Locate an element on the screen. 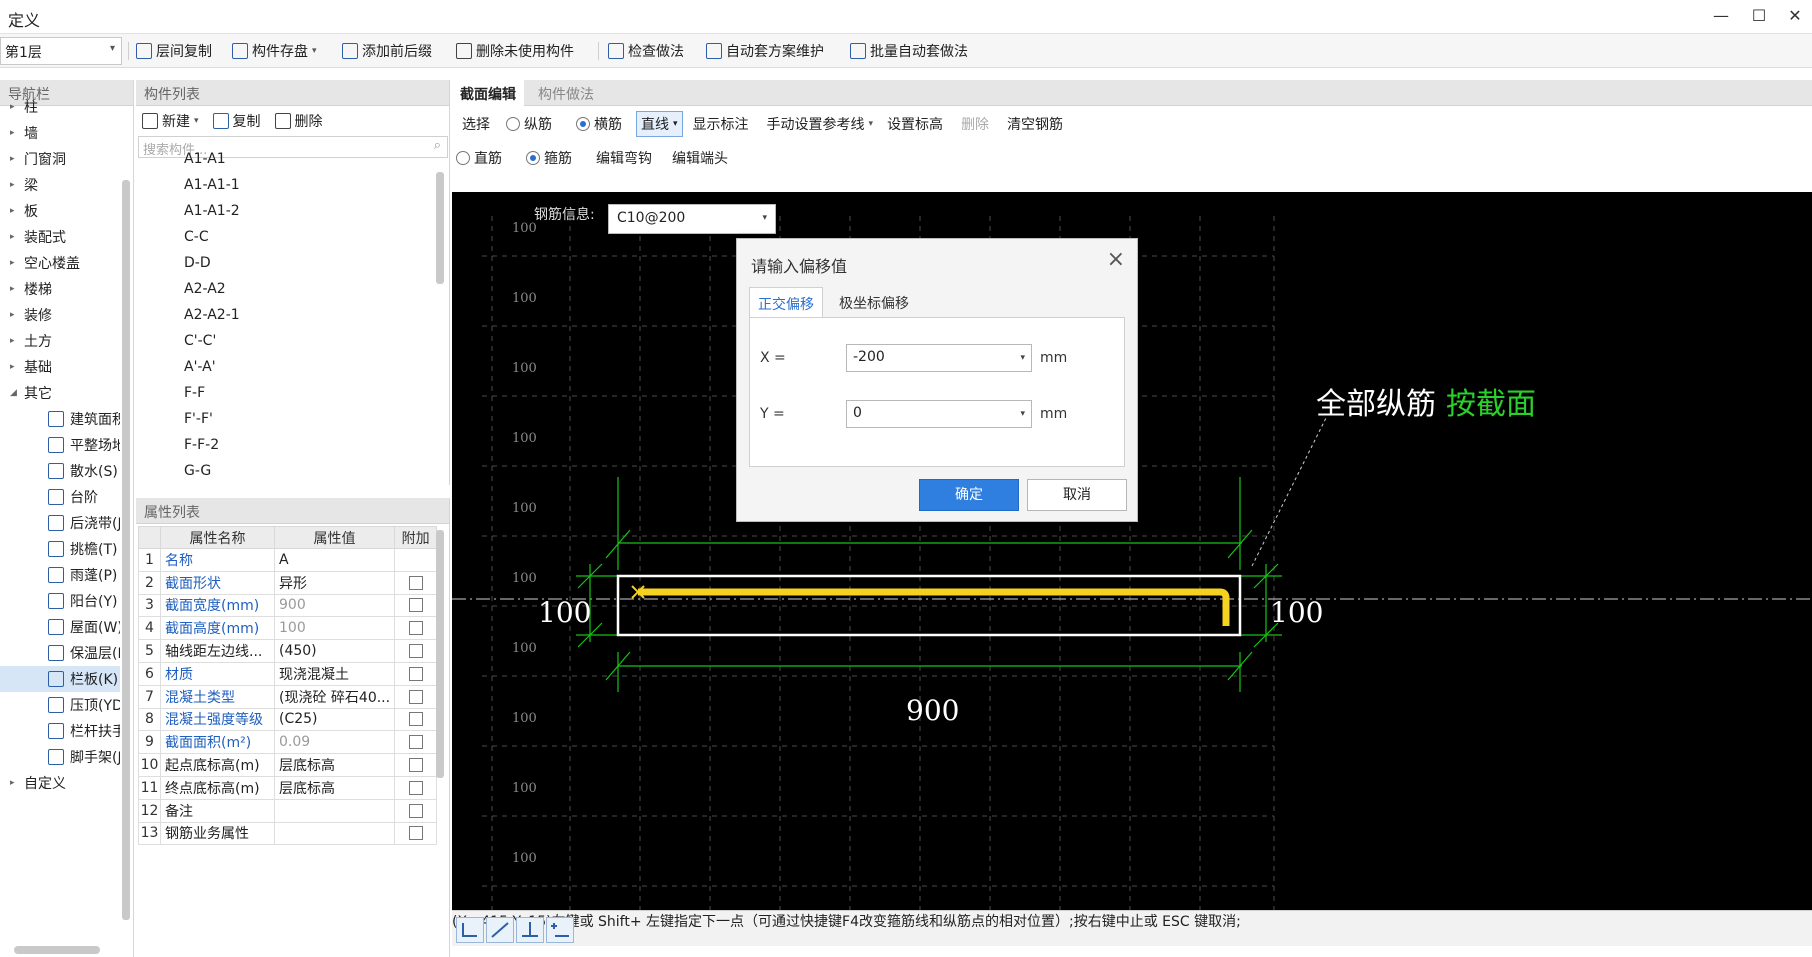 Image resolution: width=1812 pixels, height=957 pixels. component-list-item: F'-F' is located at coordinates (198, 424).